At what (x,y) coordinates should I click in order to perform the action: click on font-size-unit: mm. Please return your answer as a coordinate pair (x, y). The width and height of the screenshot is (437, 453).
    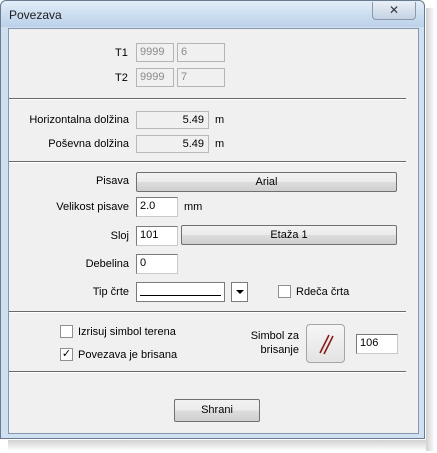
    Looking at the image, I should click on (193, 207).